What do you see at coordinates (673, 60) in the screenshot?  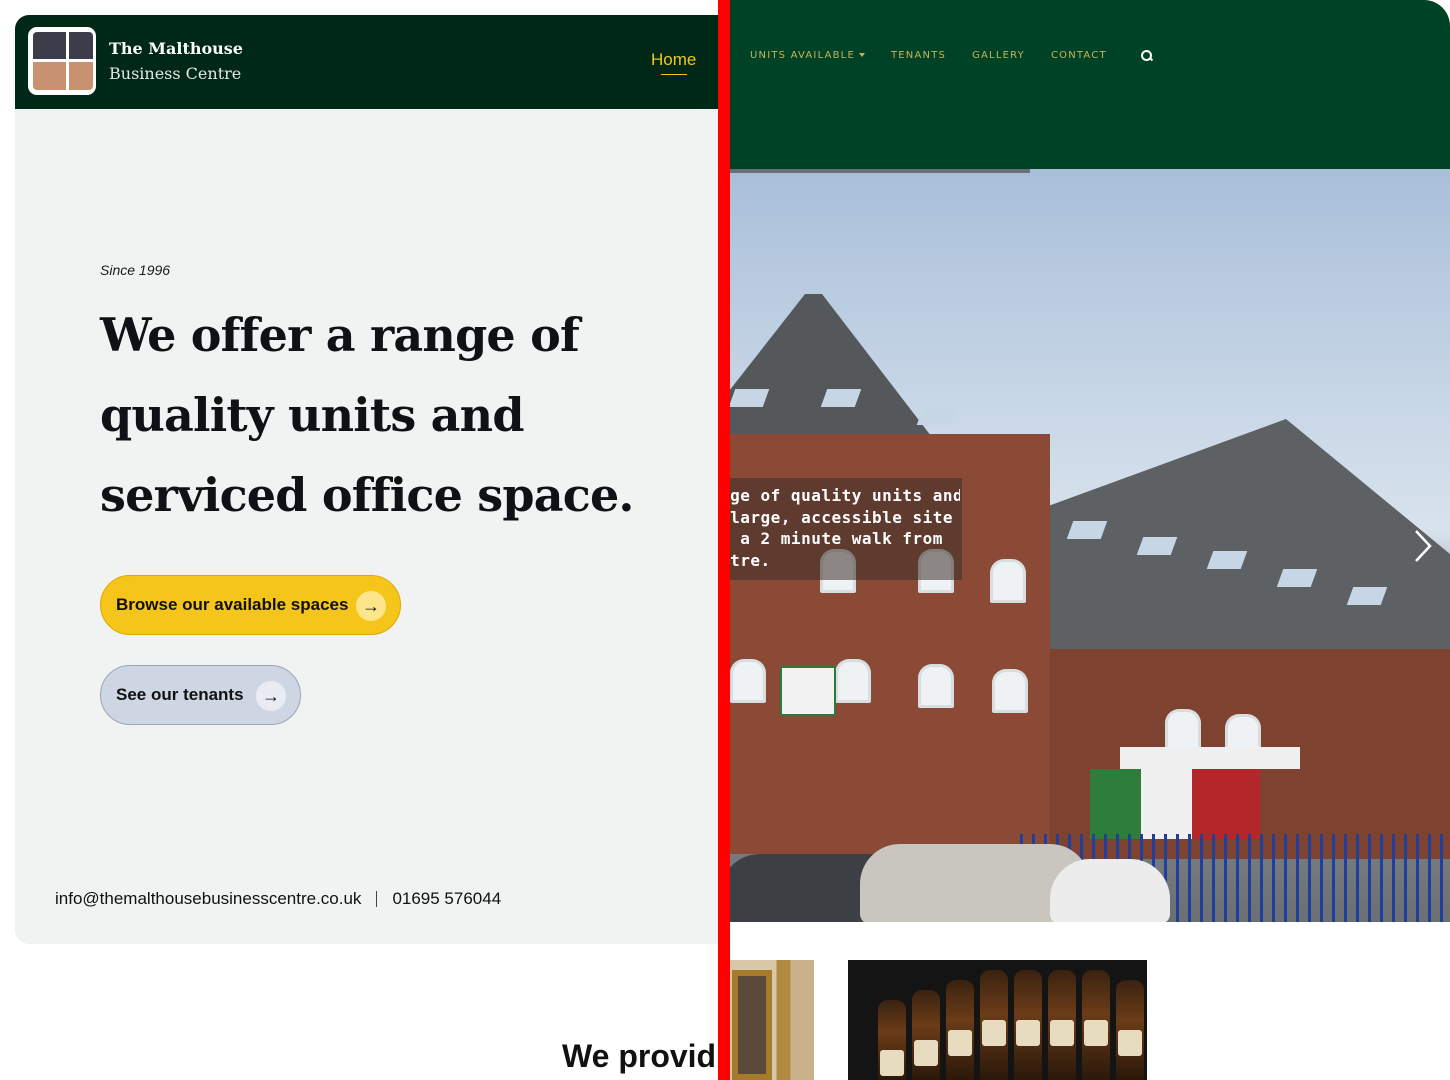 I see `nav-item-home: Home` at bounding box center [673, 60].